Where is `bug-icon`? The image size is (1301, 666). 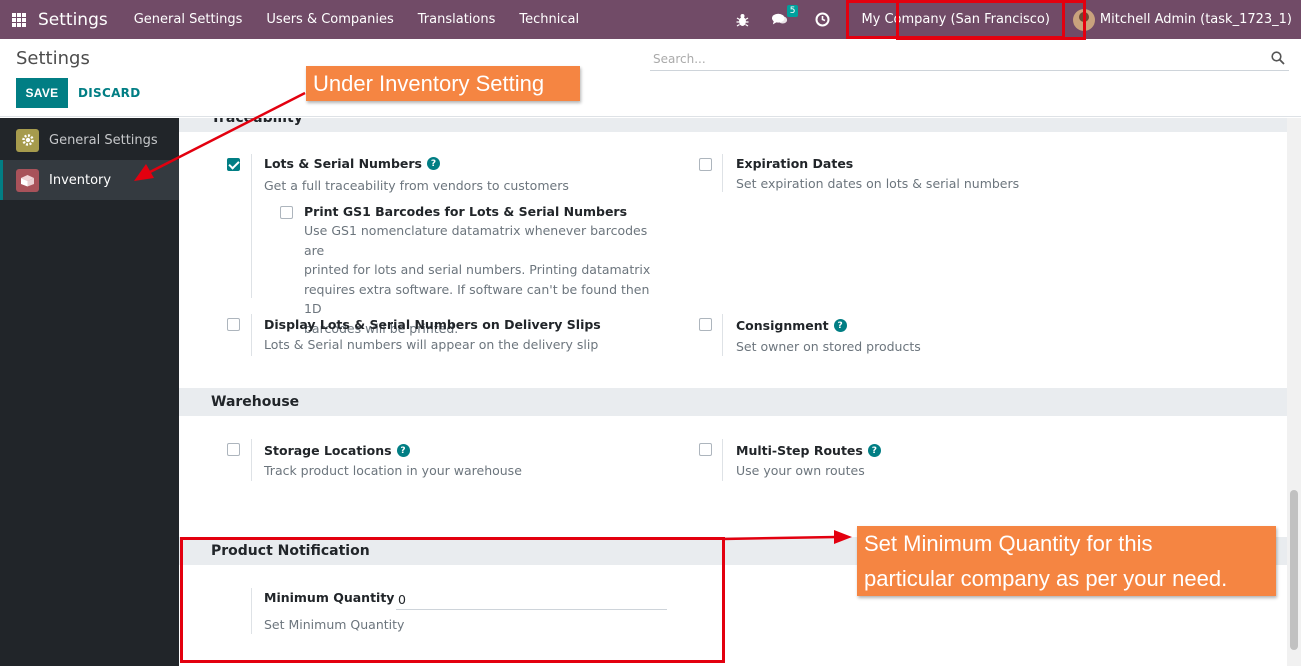
bug-icon is located at coordinates (742, 20).